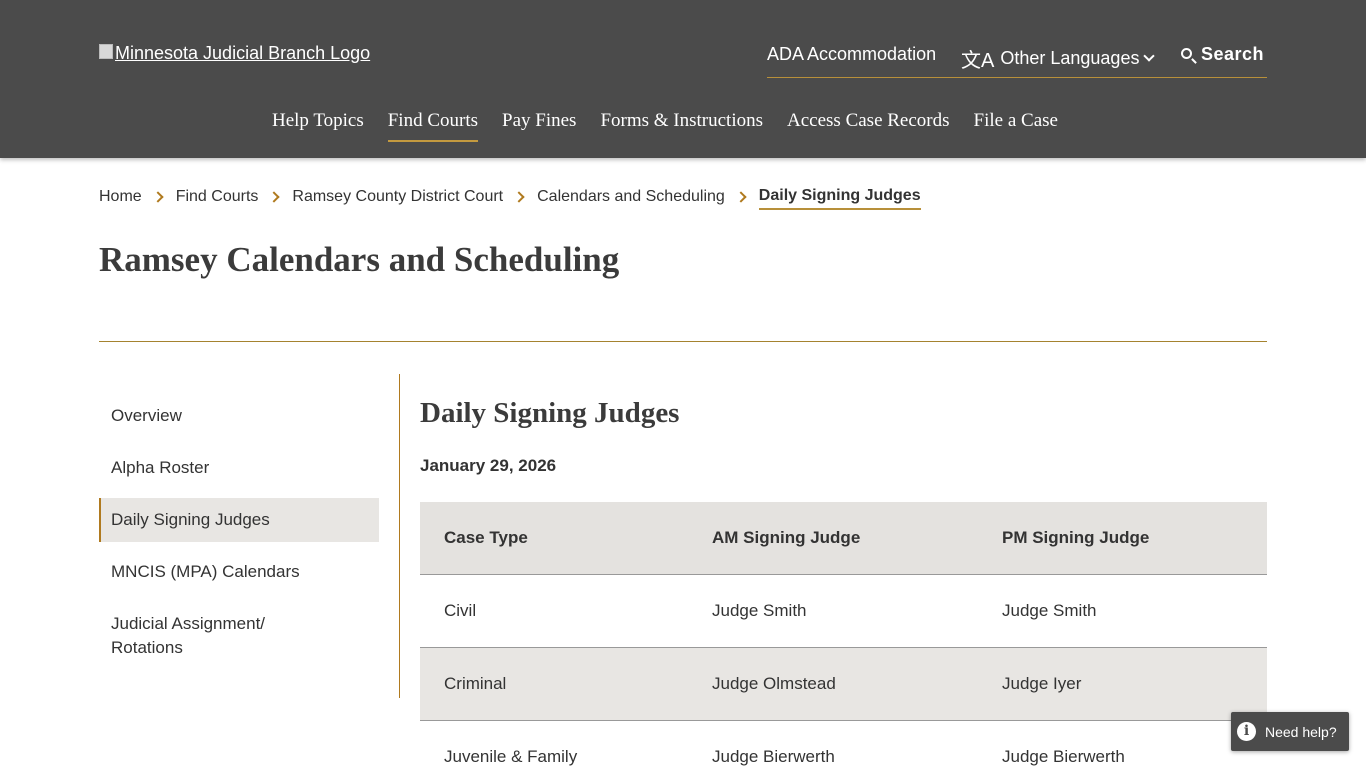  Describe the element at coordinates (433, 126) in the screenshot. I see `nav-find-courts: Find Courts` at that location.